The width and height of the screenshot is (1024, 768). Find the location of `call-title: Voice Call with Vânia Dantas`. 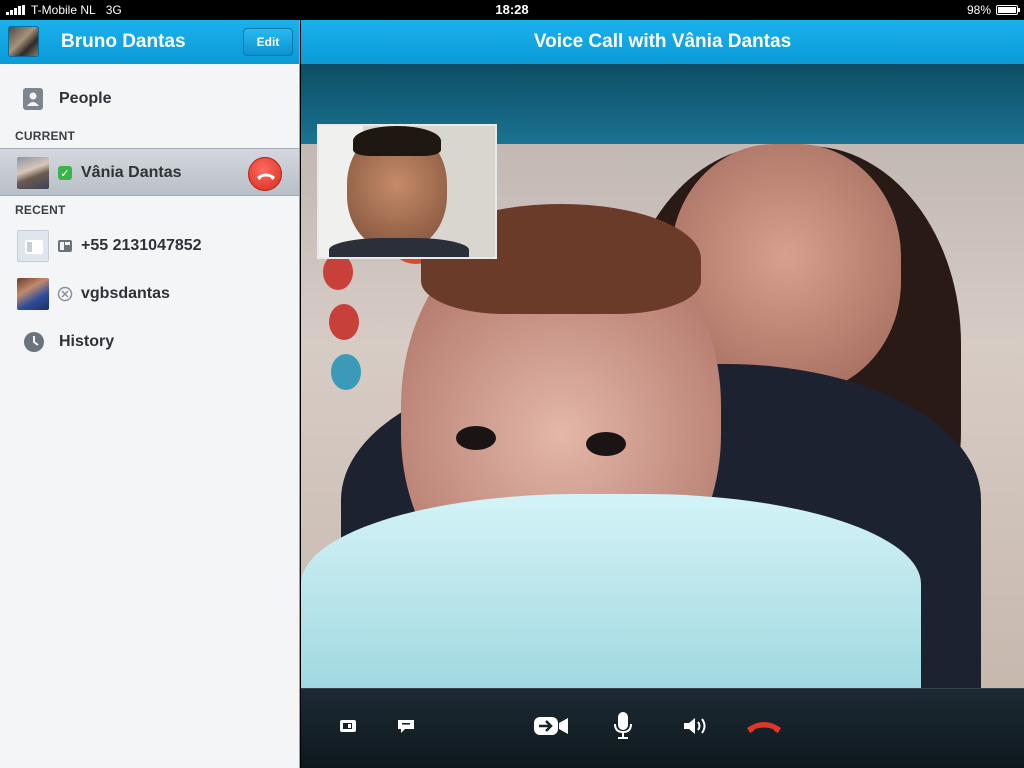

call-title: Voice Call with Vânia Dantas is located at coordinates (662, 42).